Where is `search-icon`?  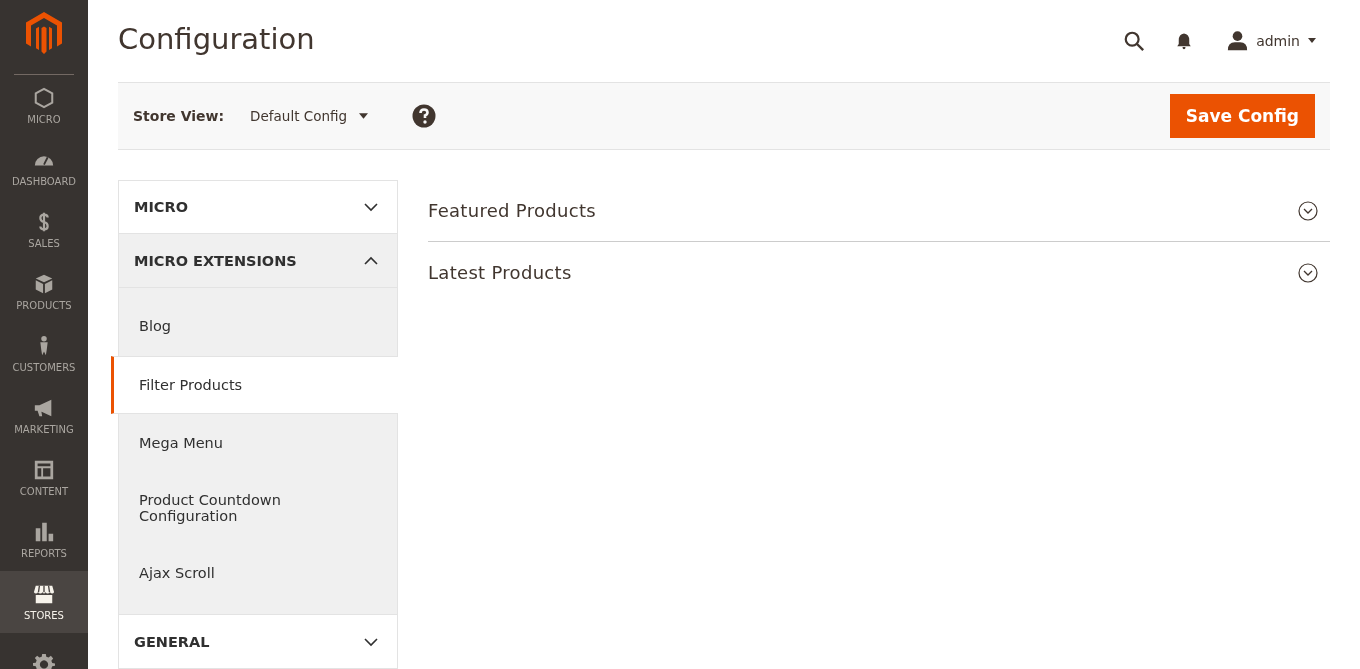 search-icon is located at coordinates (1134, 40).